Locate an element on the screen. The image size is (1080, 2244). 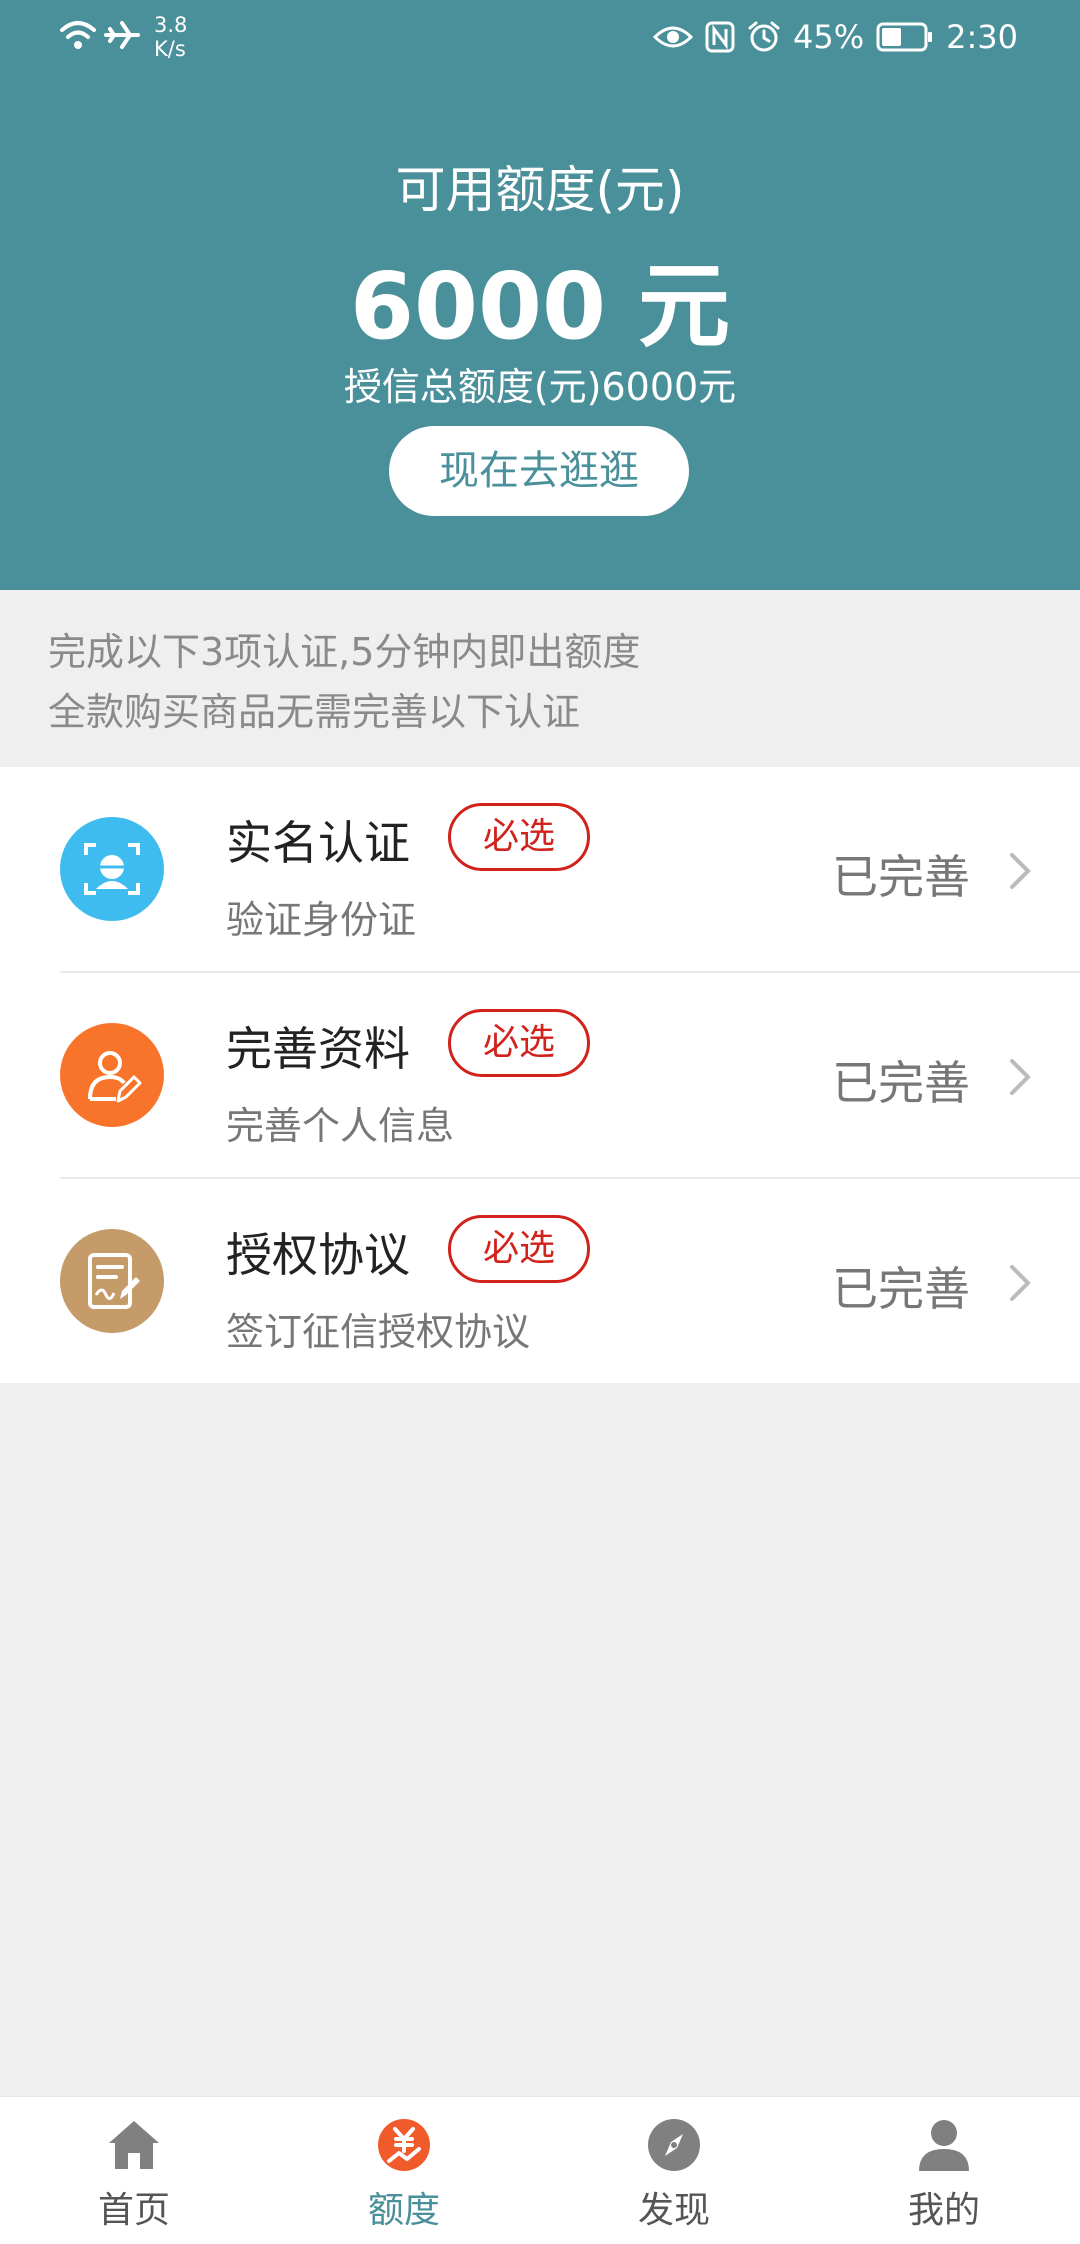
eye-icon is located at coordinates (673, 37).